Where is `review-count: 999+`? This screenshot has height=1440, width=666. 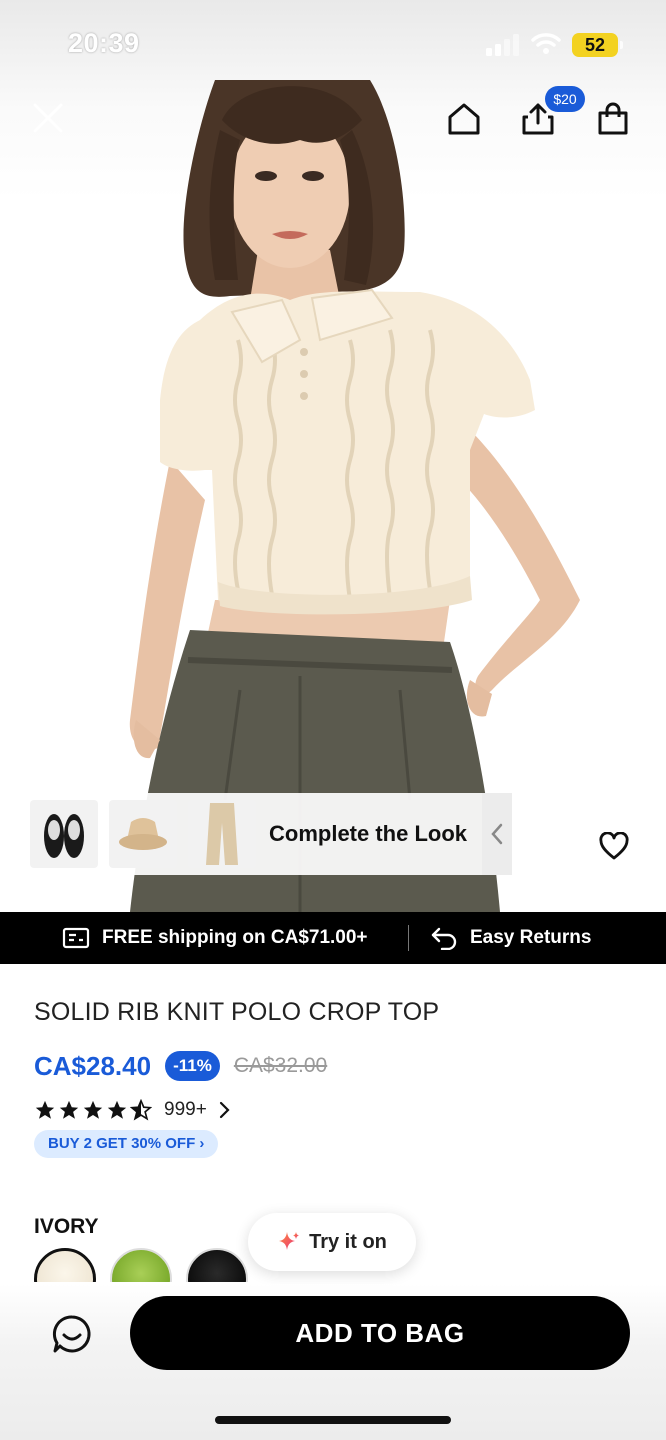 review-count: 999+ is located at coordinates (185, 1109).